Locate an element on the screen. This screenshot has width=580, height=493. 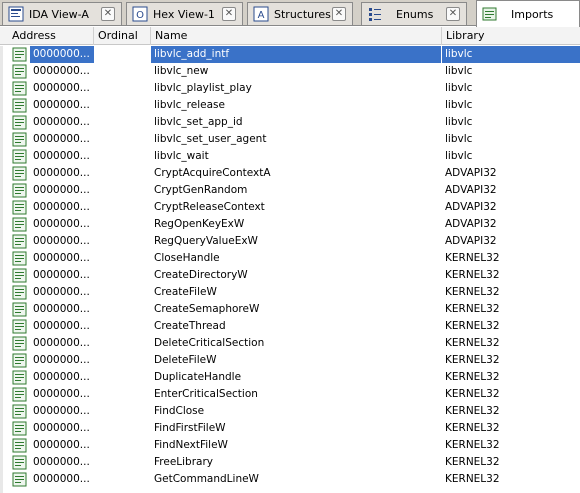
tab-structures: A Structures ✕ is located at coordinates (300, 13).